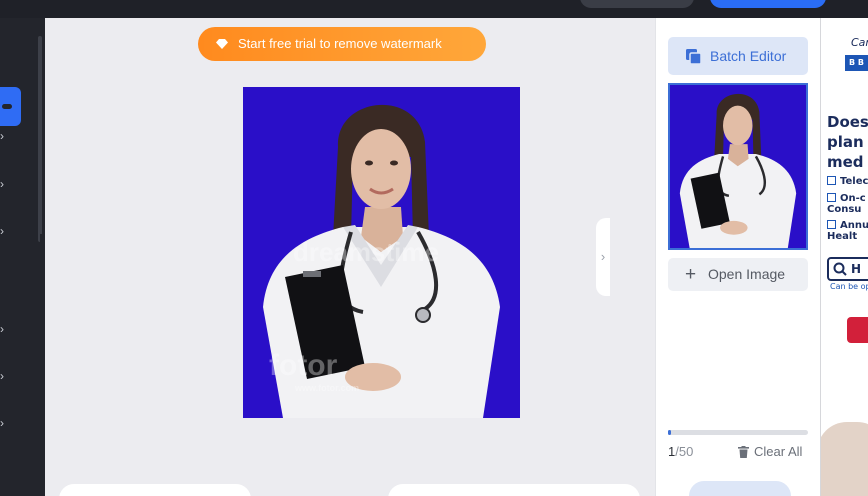 This screenshot has height=496, width=868. I want to click on clear-all-button: Clear All, so click(770, 451).